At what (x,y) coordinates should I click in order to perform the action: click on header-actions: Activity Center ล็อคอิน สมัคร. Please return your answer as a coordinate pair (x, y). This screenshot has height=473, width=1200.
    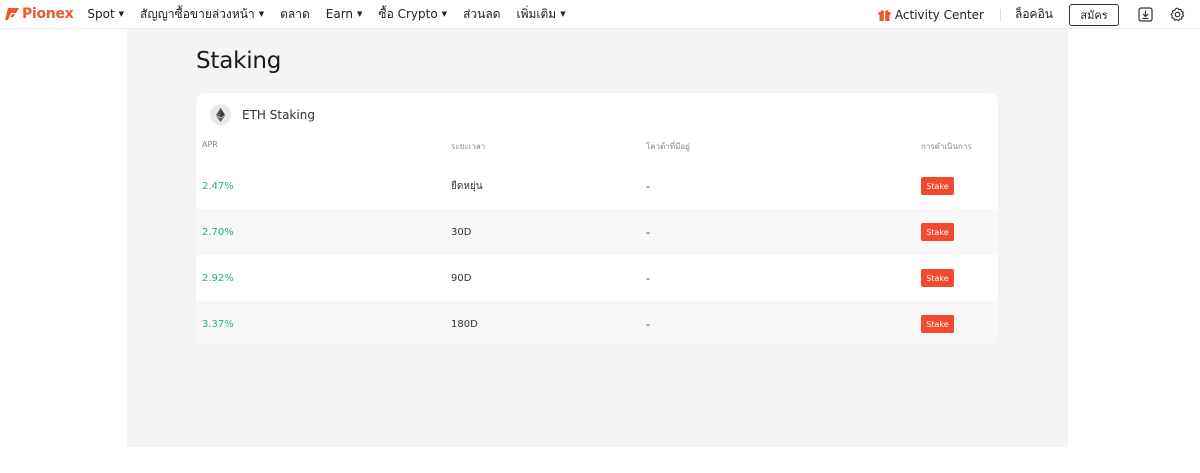
    Looking at the image, I should click on (1039, 14).